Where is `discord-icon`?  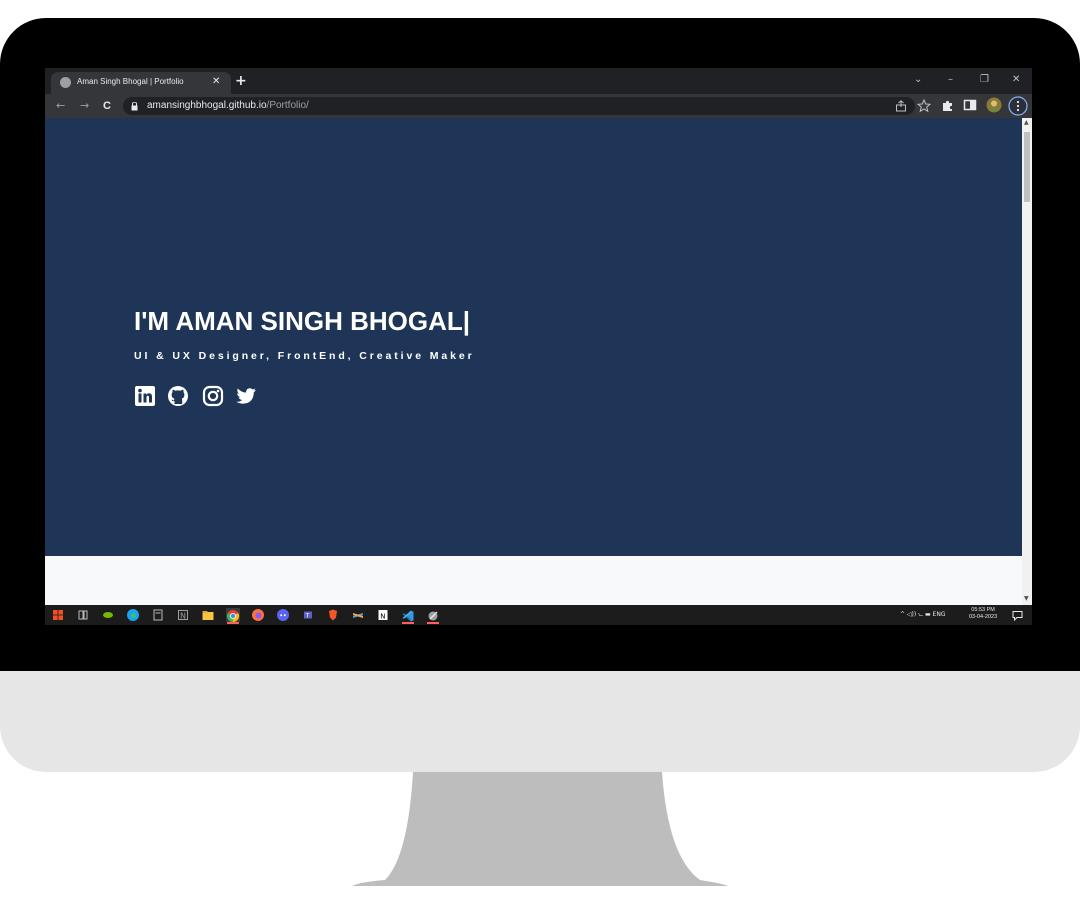
discord-icon is located at coordinates (283, 615).